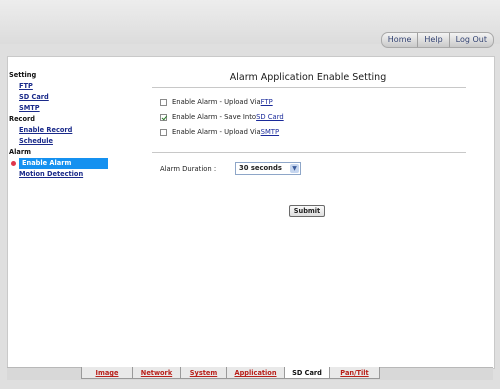  I want to click on smtp-link: SMTP, so click(270, 132).